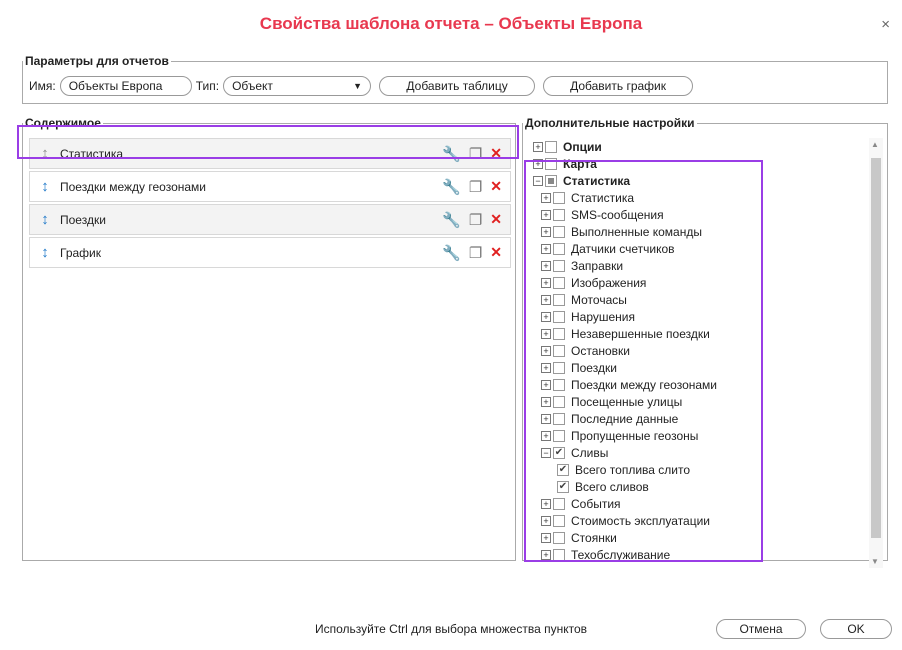  What do you see at coordinates (703, 384) in the screenshot?
I see `tree-item: + Поездки между геозонами` at bounding box center [703, 384].